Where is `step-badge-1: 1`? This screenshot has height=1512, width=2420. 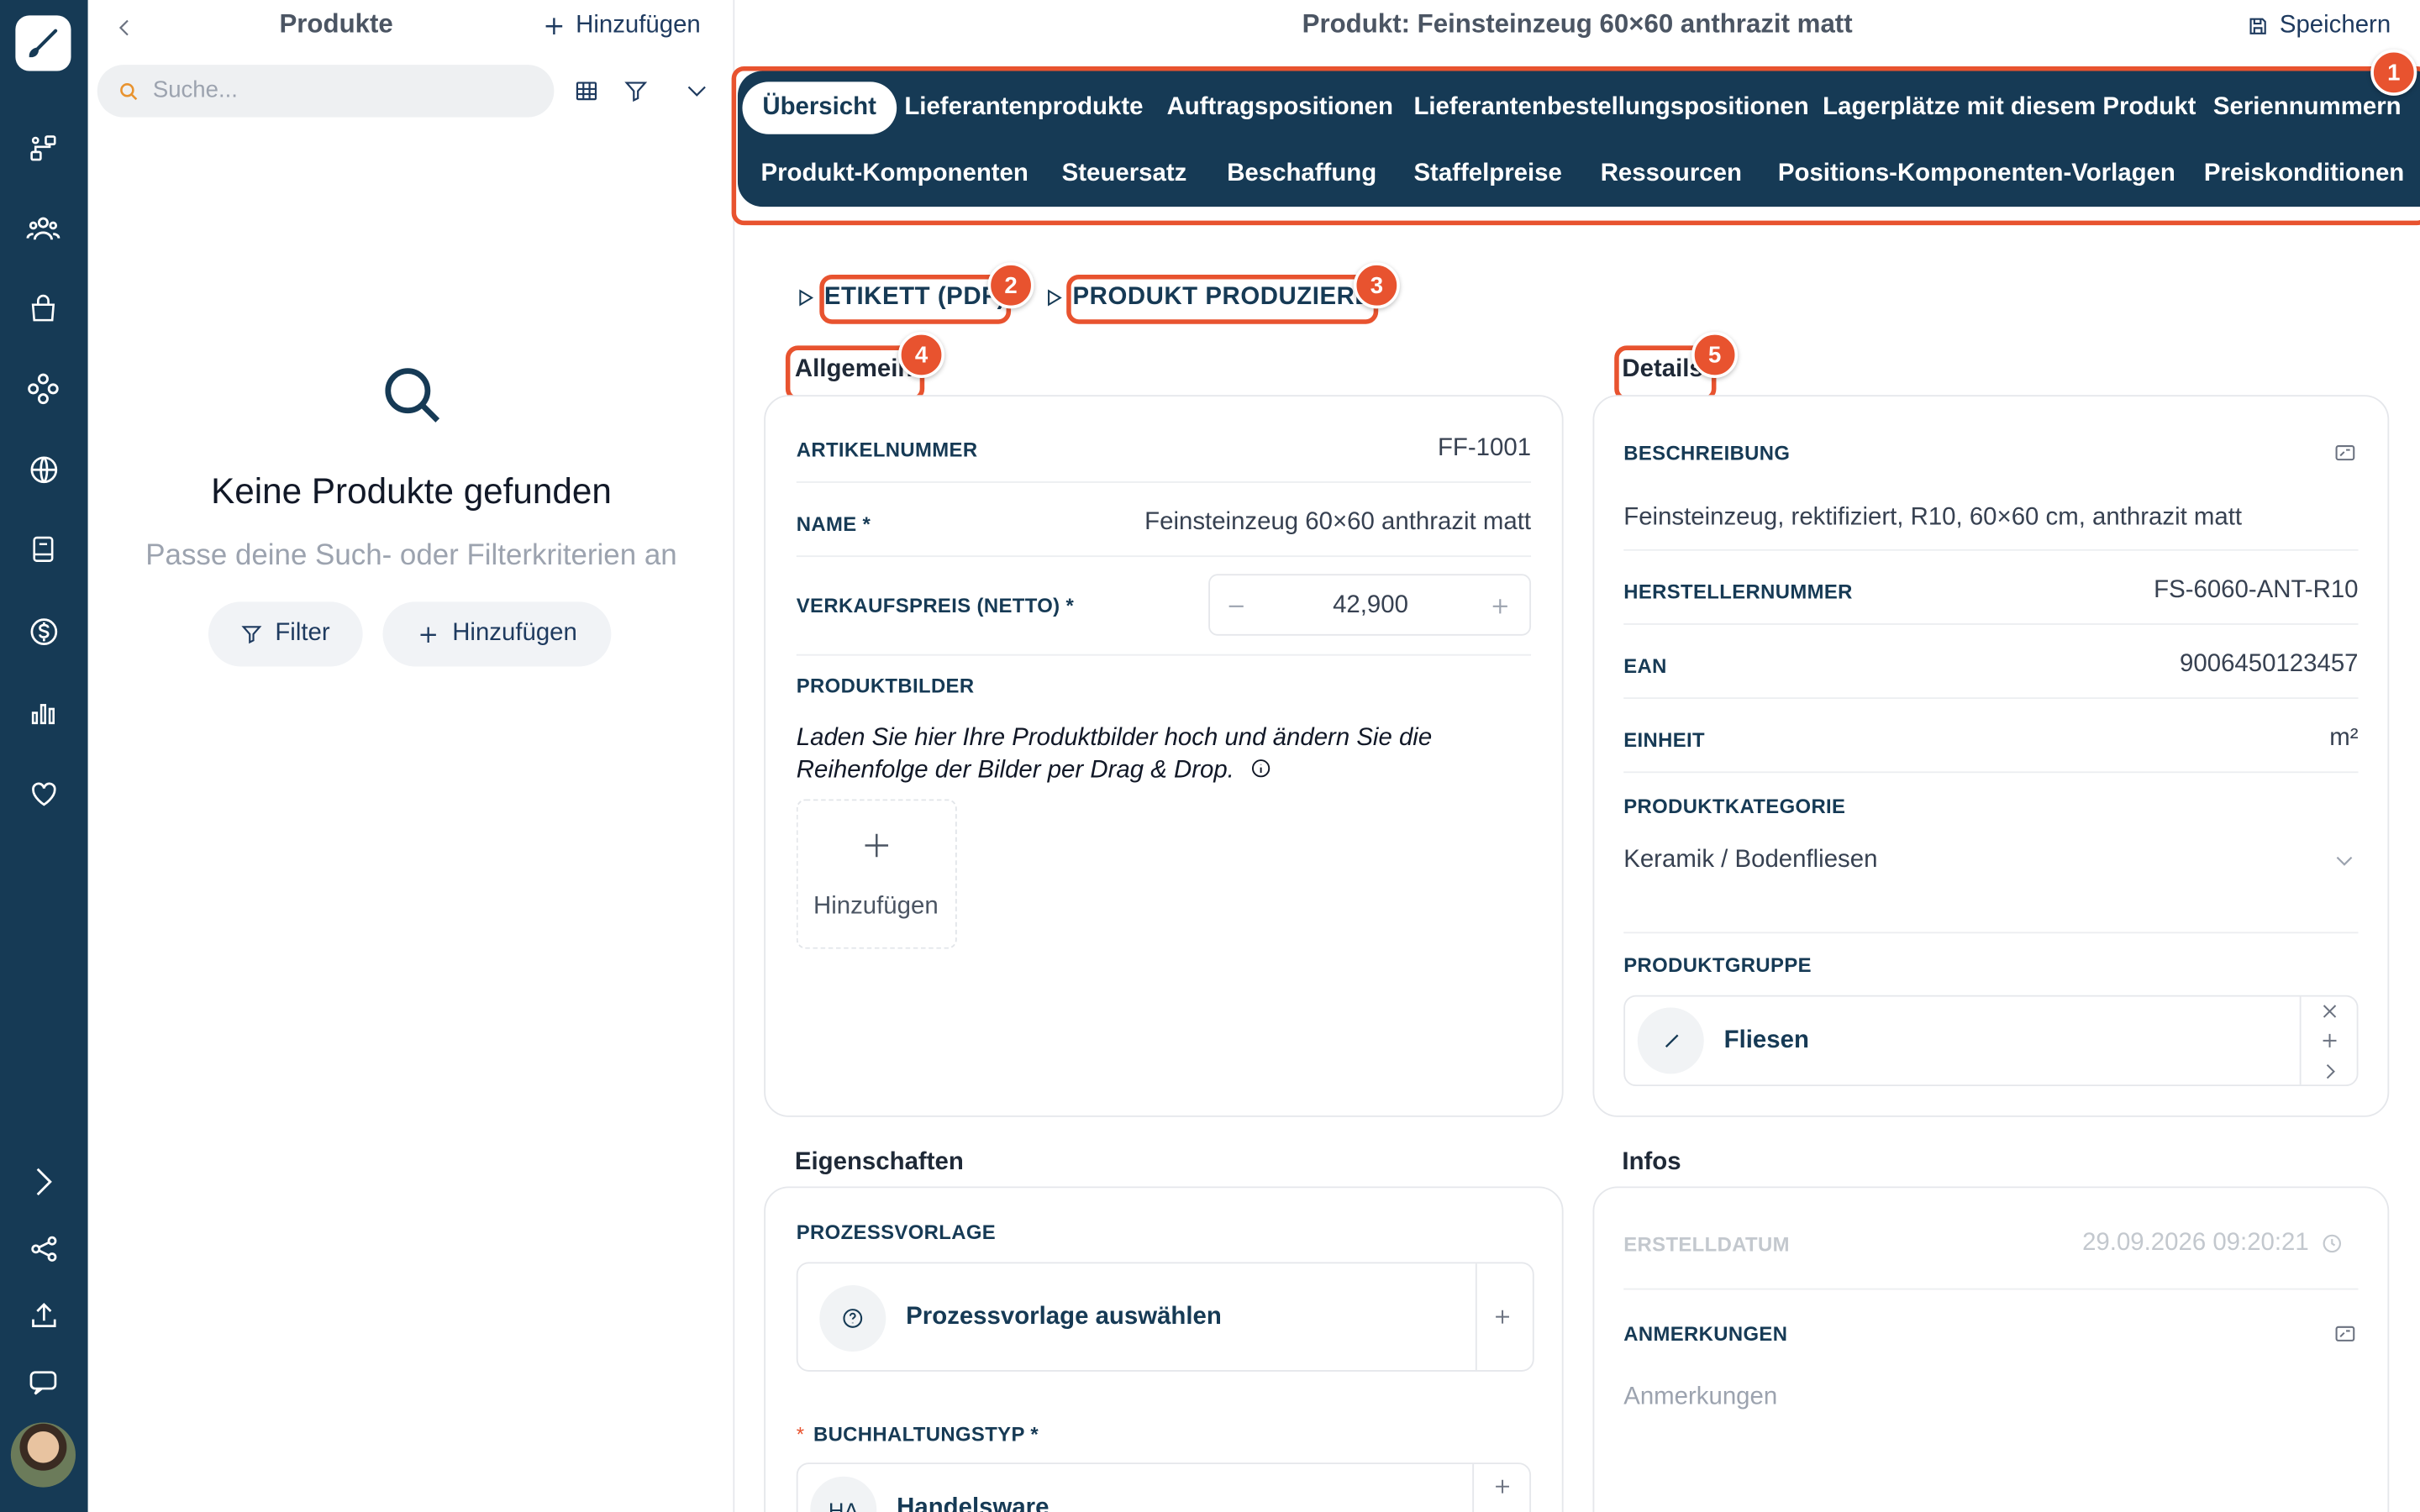 step-badge-1: 1 is located at coordinates (2393, 72).